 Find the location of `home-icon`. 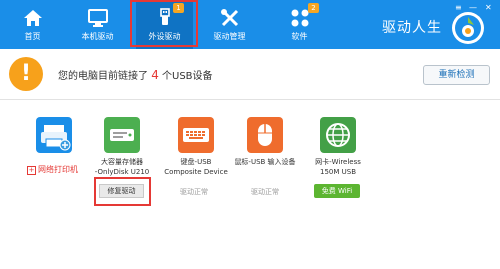

home-icon is located at coordinates (32, 18).